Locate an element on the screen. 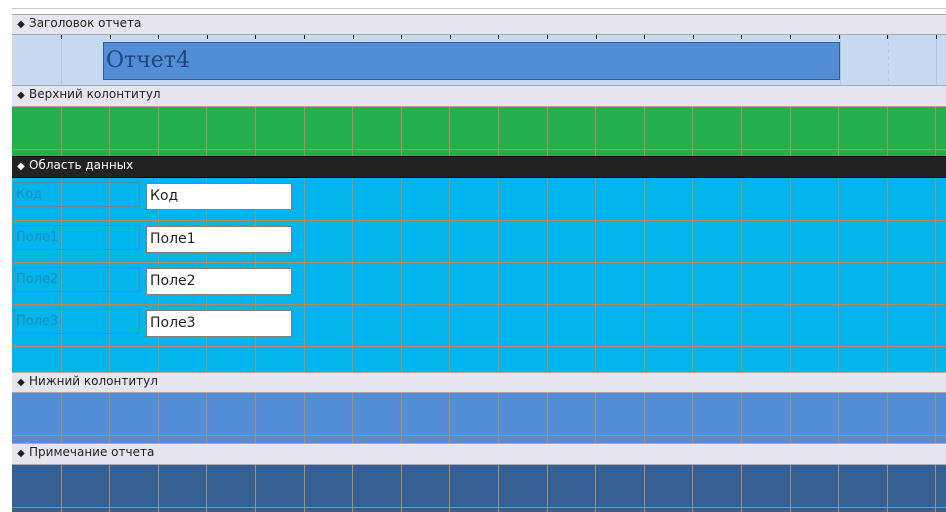 The height and width of the screenshot is (512, 946). field-control-pole3: Поле3 is located at coordinates (219, 323).